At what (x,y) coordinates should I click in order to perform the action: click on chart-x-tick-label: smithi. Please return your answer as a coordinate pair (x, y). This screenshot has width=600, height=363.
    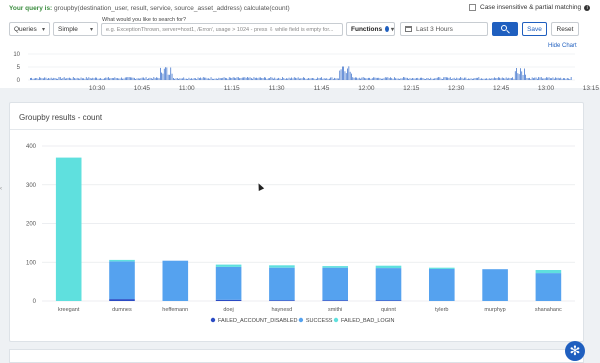
    Looking at the image, I should click on (335, 310).